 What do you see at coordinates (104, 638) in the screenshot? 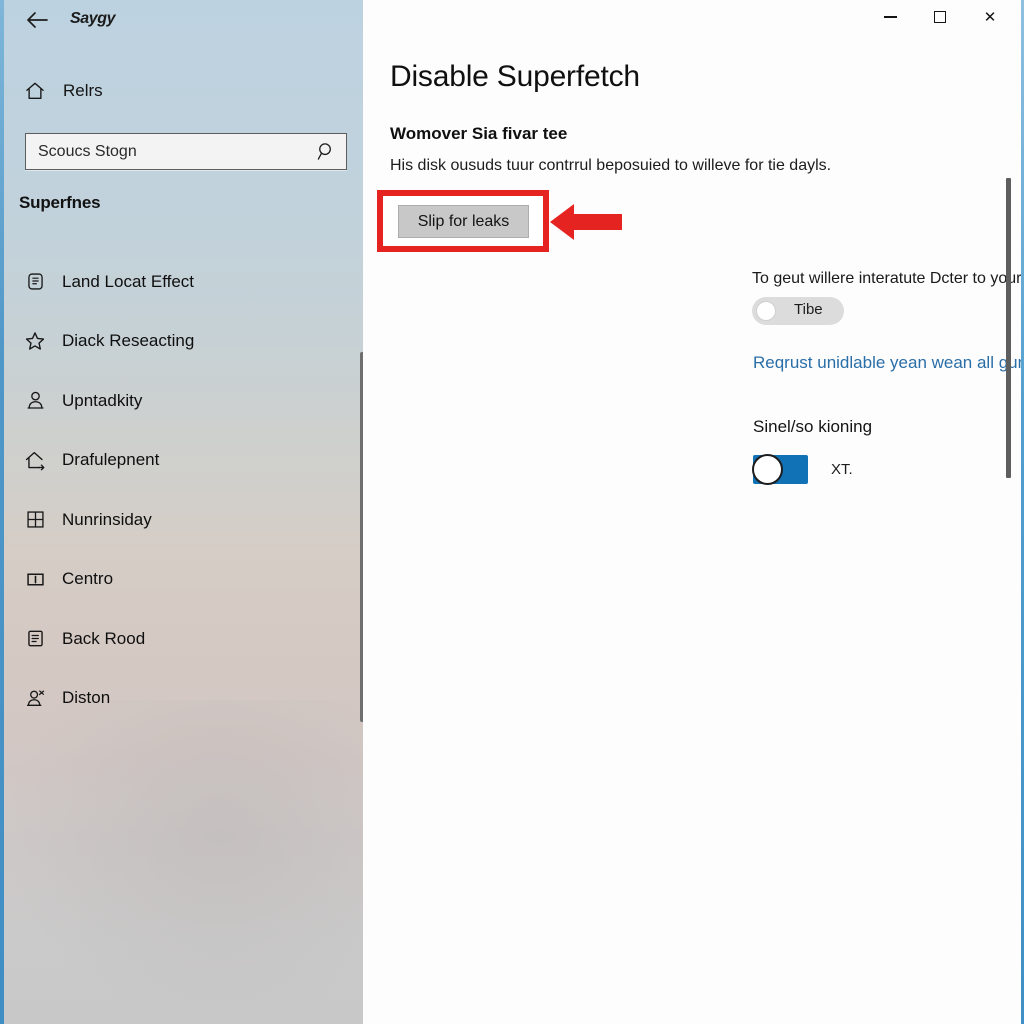
I see `sidebar-item-label: Back Rood` at bounding box center [104, 638].